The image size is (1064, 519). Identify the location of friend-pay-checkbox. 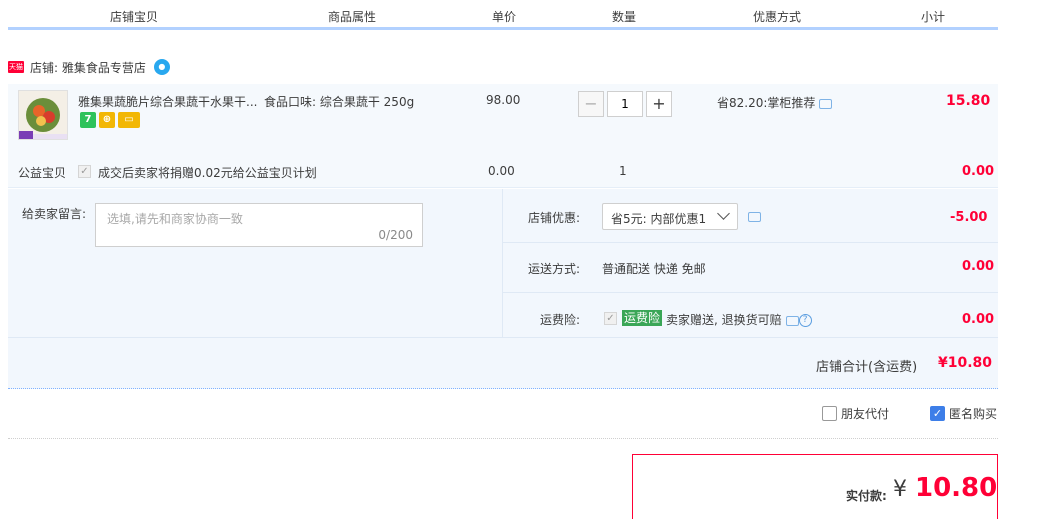
(829, 413).